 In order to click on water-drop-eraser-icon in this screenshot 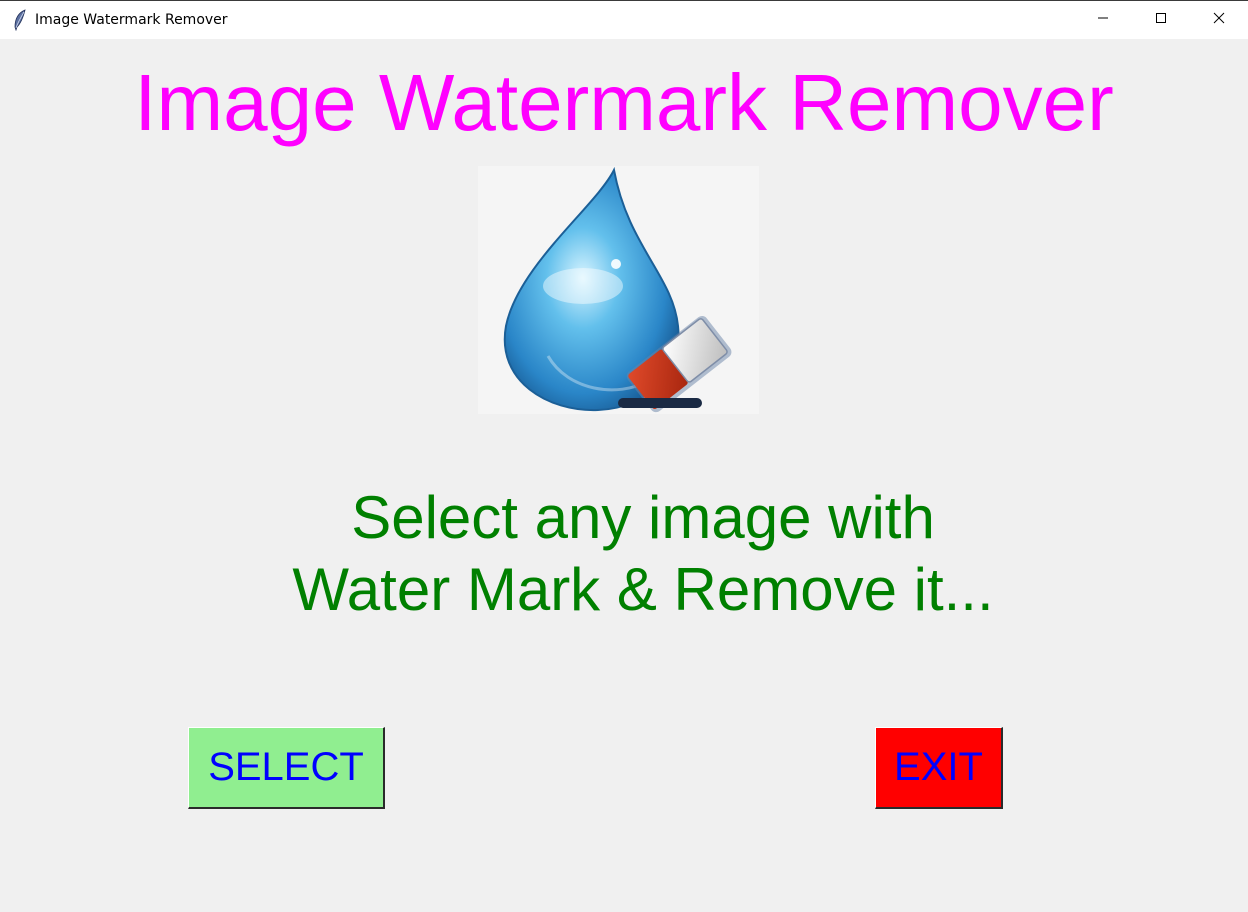, I will do `click(618, 290)`.